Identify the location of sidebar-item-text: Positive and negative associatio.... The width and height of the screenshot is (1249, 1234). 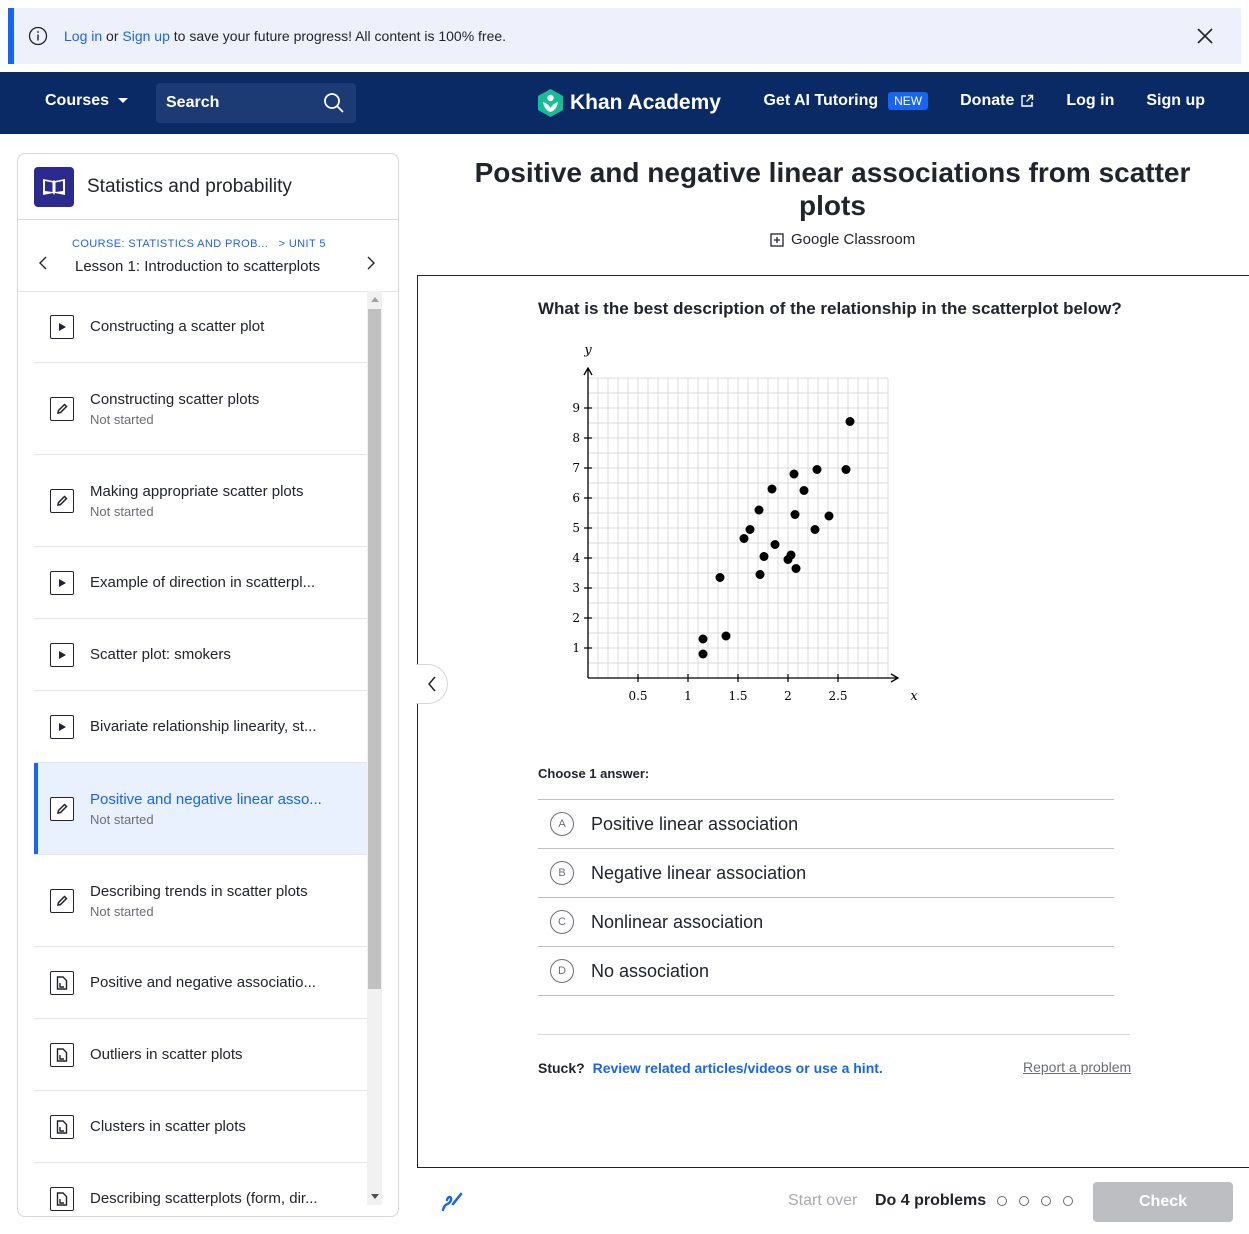
(203, 982).